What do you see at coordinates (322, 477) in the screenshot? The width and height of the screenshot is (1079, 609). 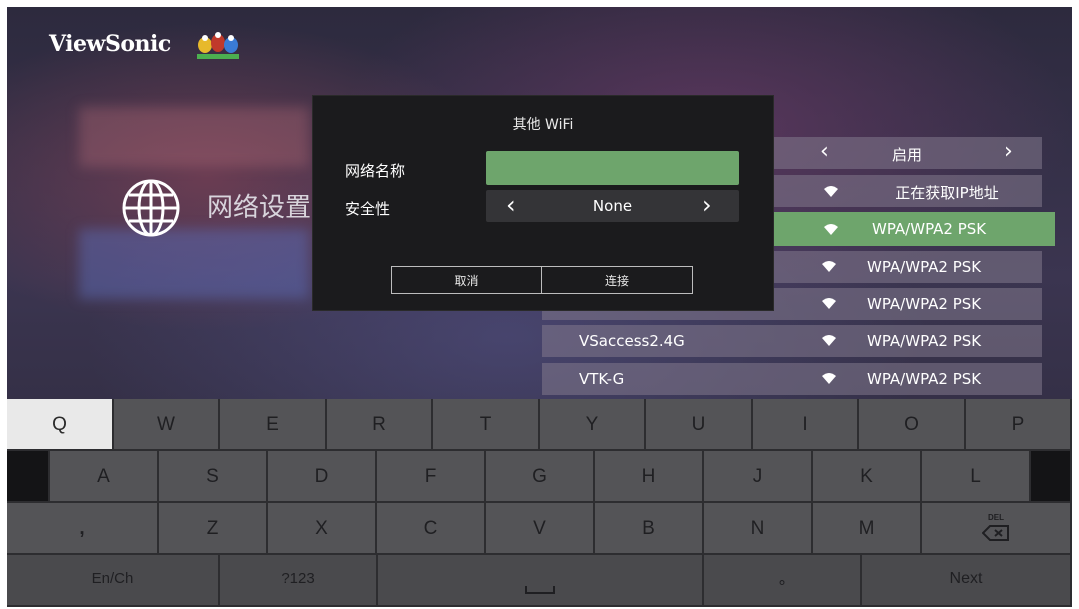 I see `key-d: D` at bounding box center [322, 477].